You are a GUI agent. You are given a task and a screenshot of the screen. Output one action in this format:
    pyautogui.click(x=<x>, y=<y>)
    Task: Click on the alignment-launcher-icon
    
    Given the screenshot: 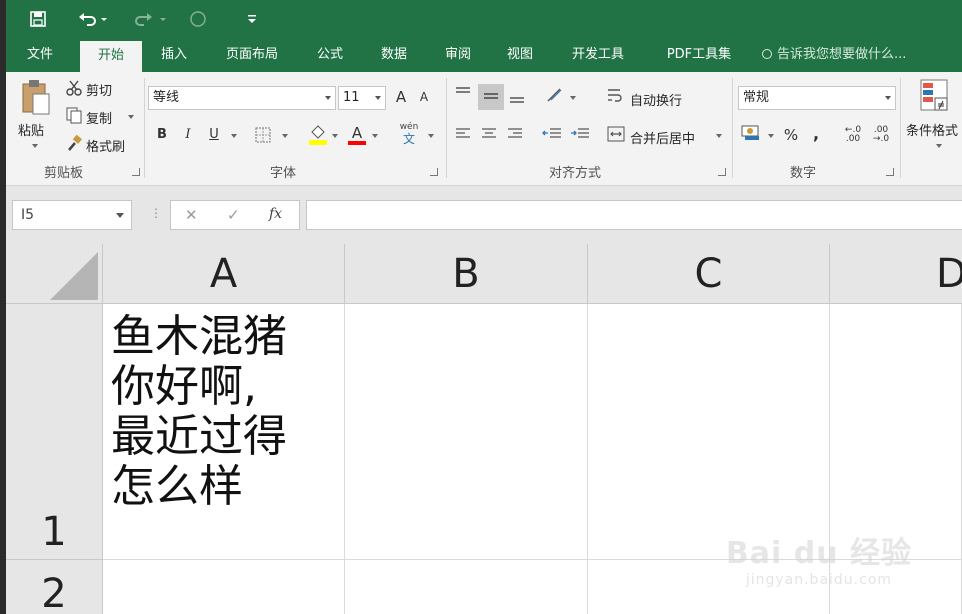 What is the action you would take?
    pyautogui.click(x=722, y=172)
    